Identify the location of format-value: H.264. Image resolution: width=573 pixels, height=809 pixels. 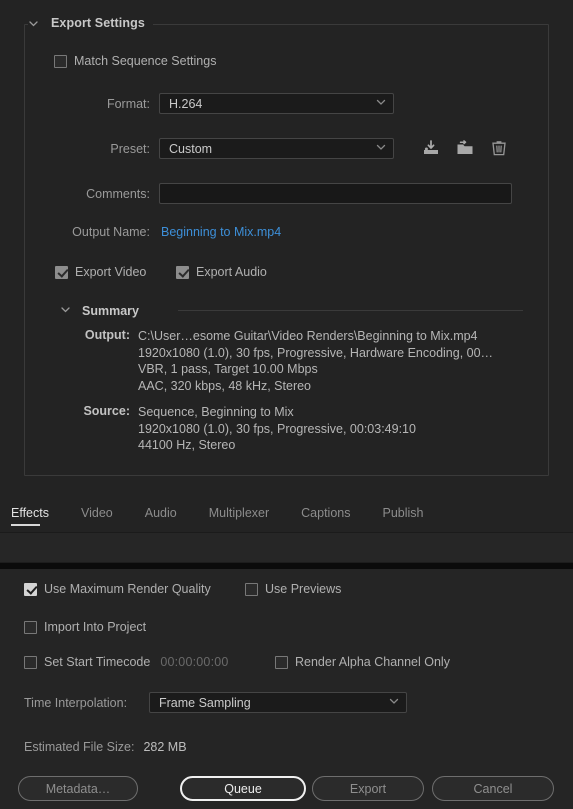
(186, 103).